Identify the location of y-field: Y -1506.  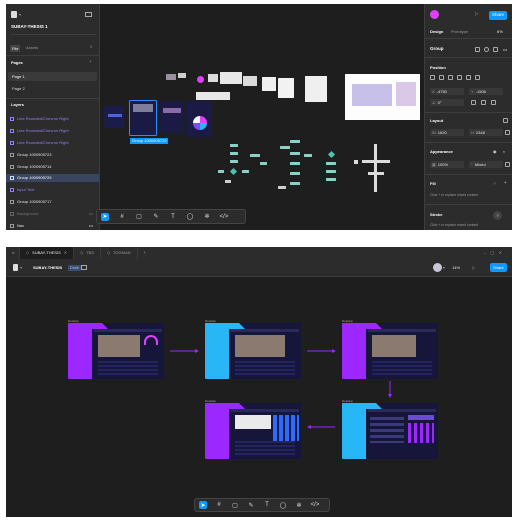
(486, 91).